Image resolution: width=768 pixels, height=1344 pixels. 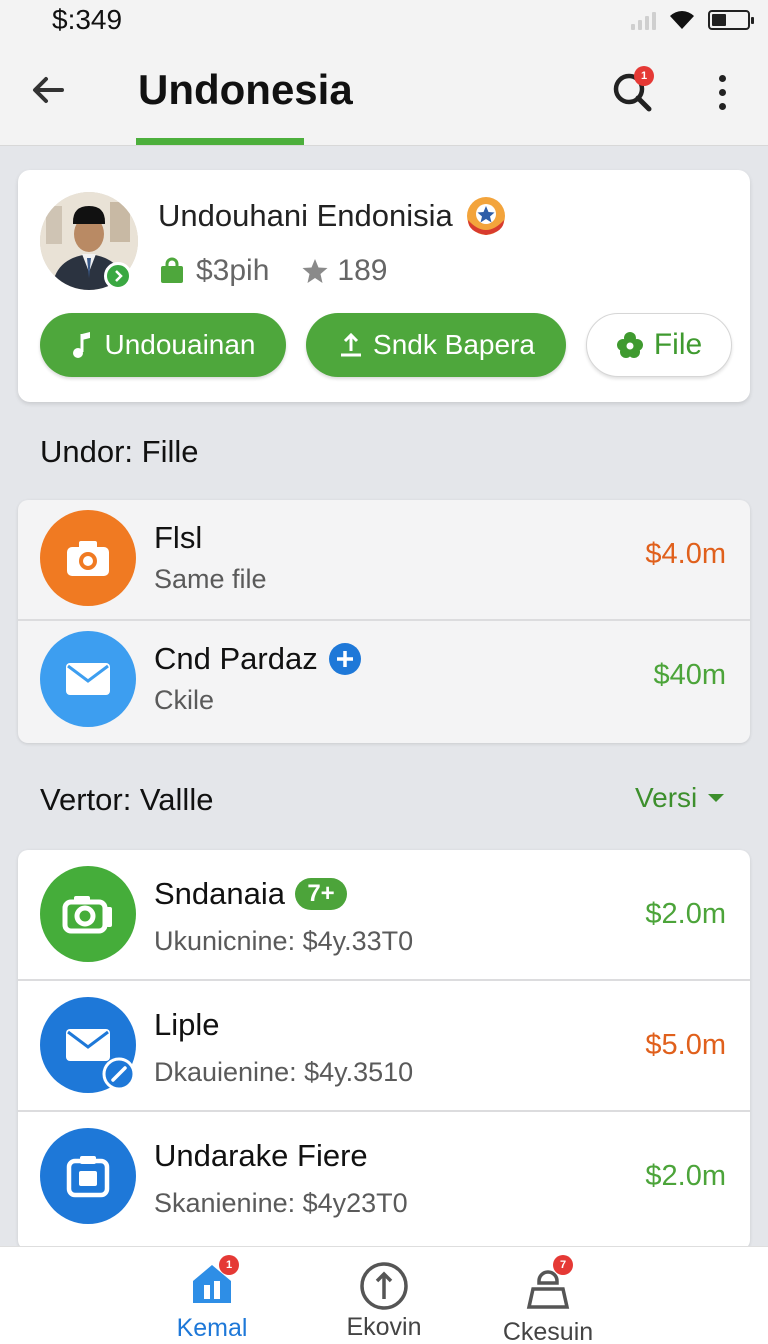 I want to click on arrow-left-icon, so click(x=48, y=90).